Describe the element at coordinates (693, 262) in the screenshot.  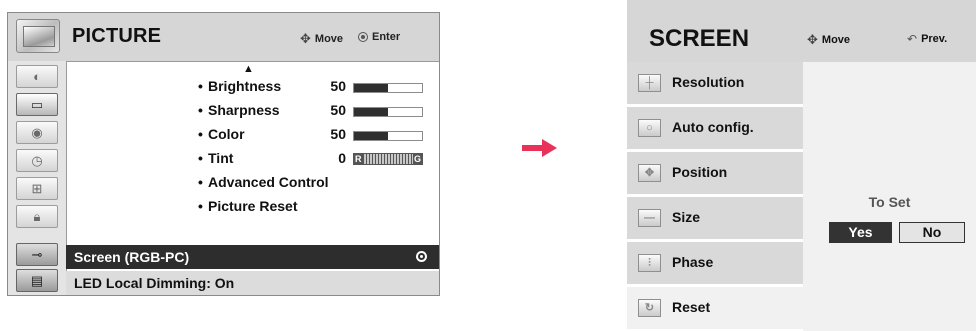
I see `phase-label: Phase` at that location.